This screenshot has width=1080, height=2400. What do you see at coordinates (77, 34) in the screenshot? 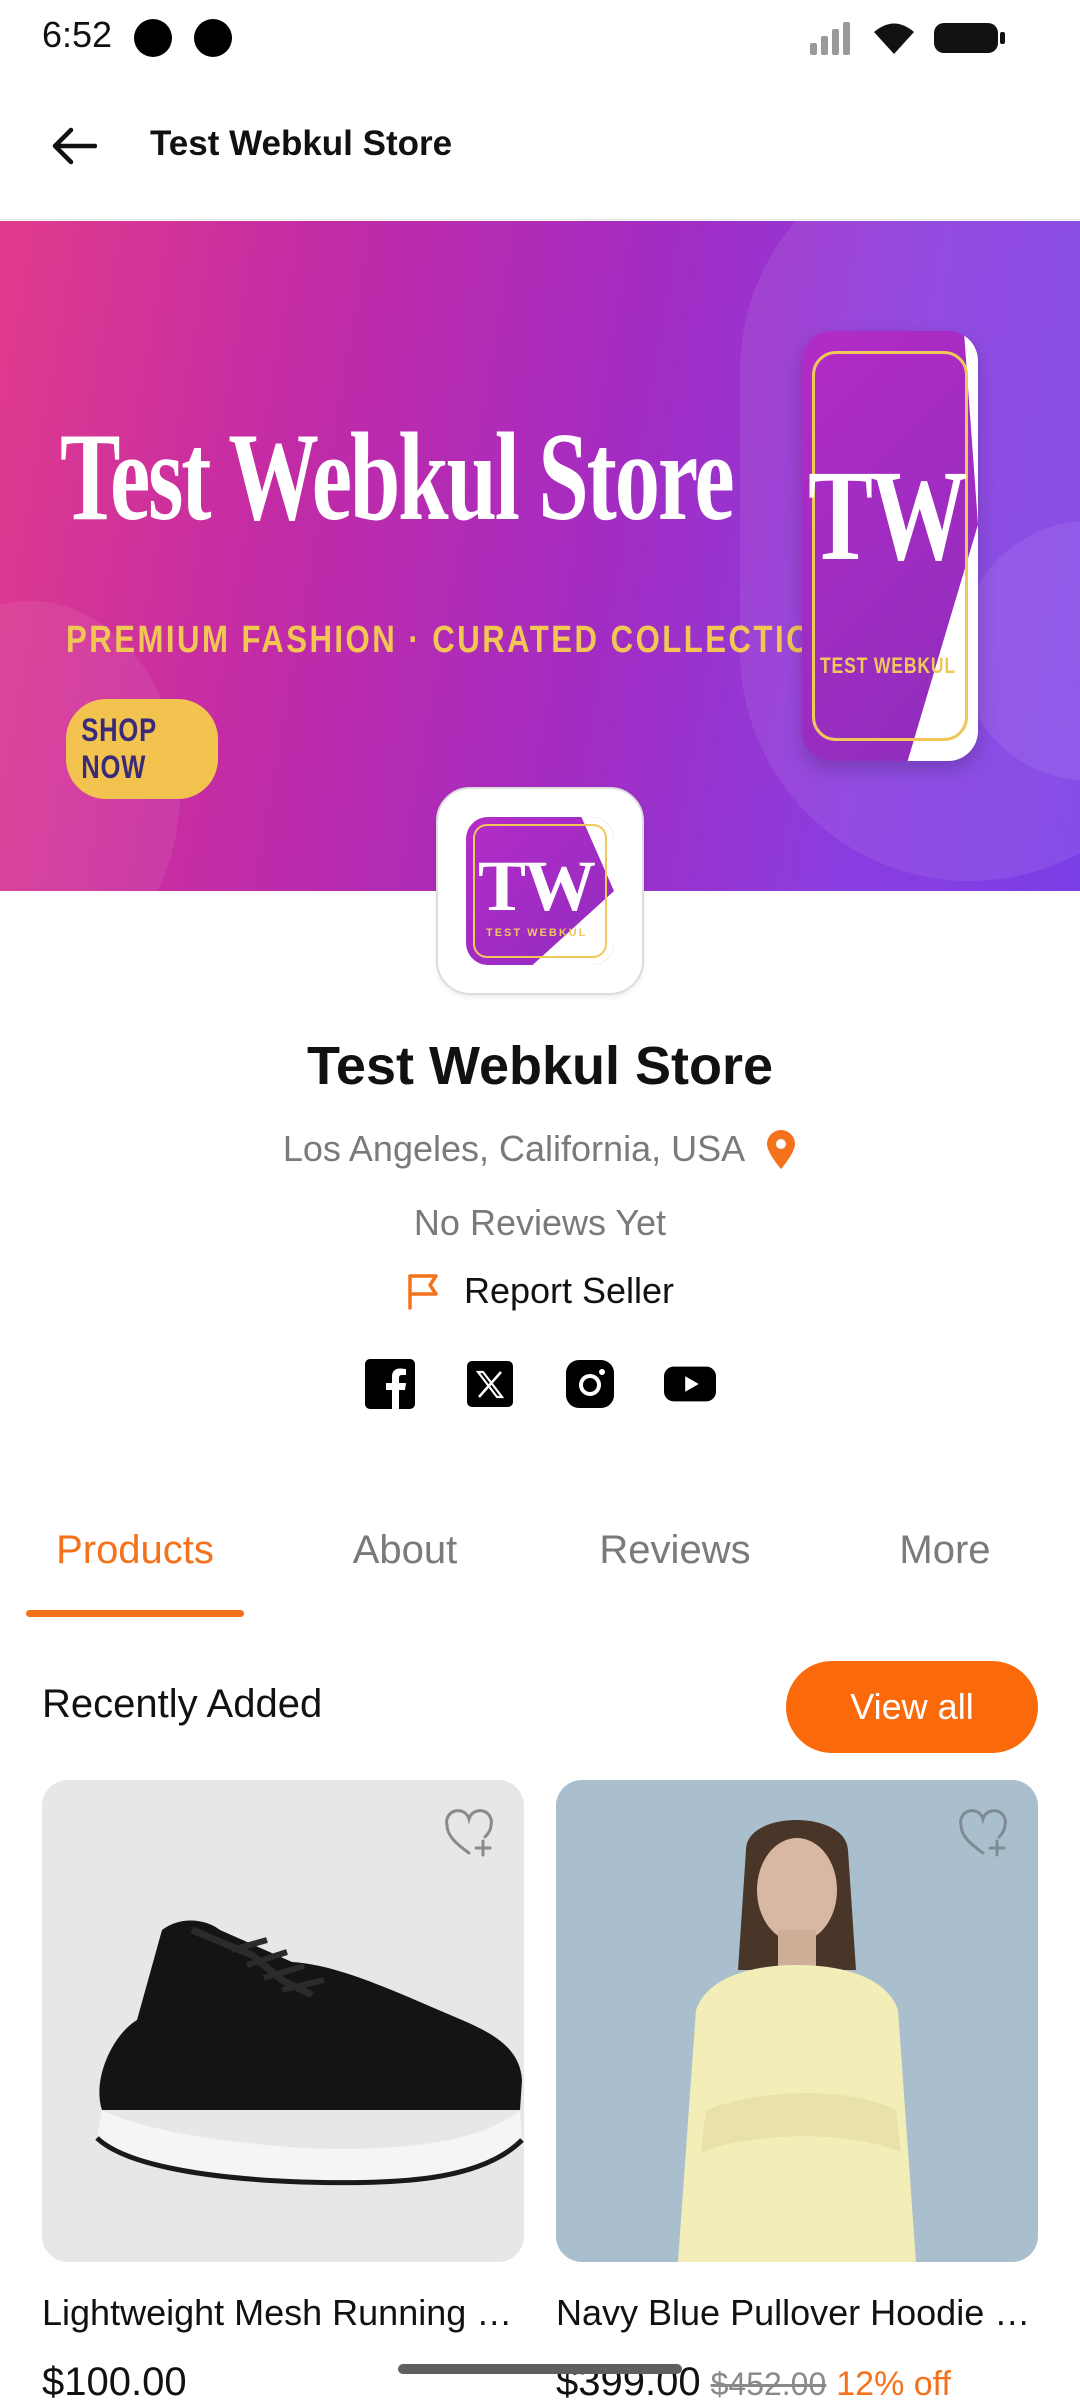
I see `status-time: 6:52` at bounding box center [77, 34].